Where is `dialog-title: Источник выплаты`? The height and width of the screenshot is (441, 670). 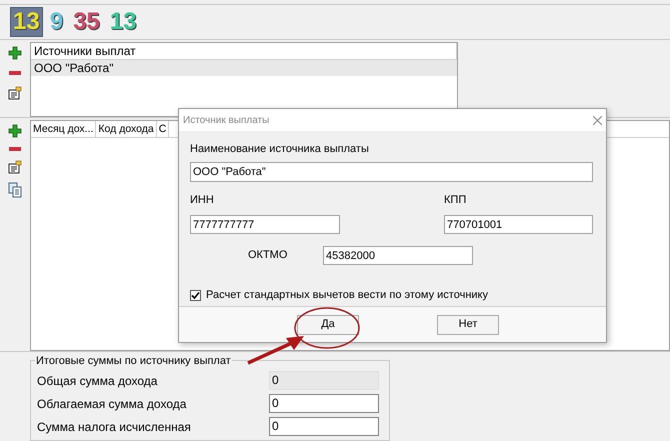
dialog-title: Источник выплаты is located at coordinates (226, 121).